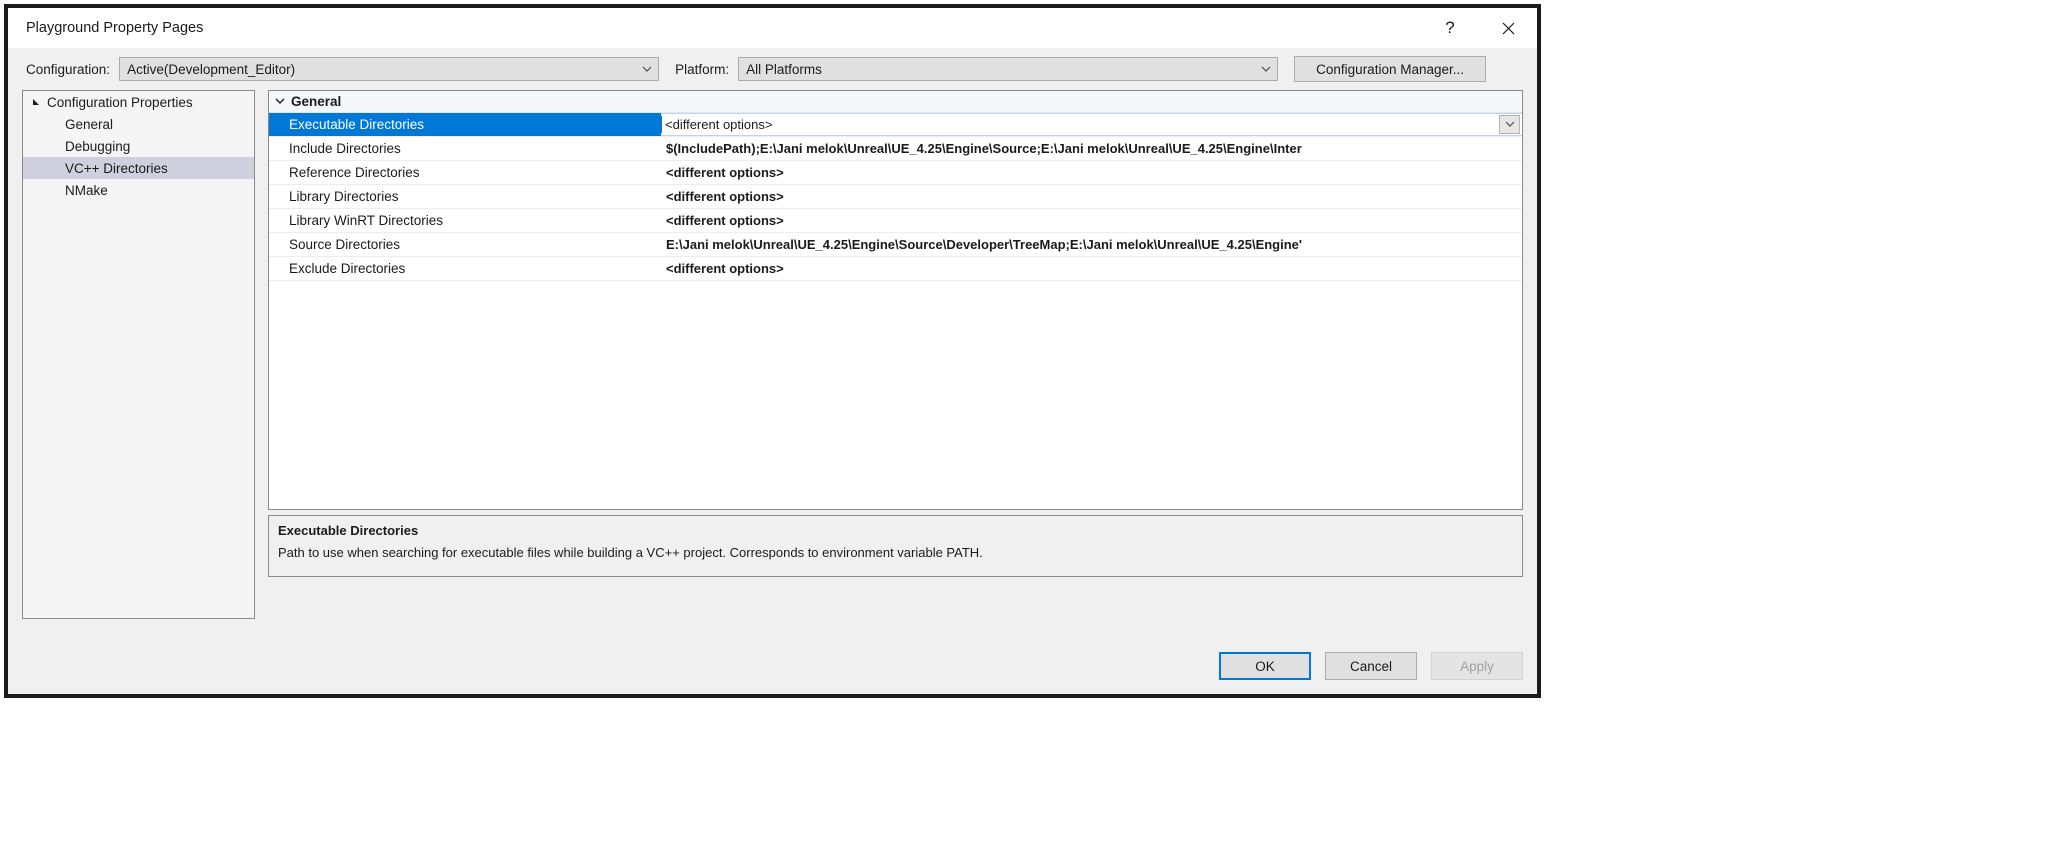 Image resolution: width=2064 pixels, height=864 pixels. Describe the element at coordinates (1008, 69) in the screenshot. I see `platform-select: All Platforms` at that location.